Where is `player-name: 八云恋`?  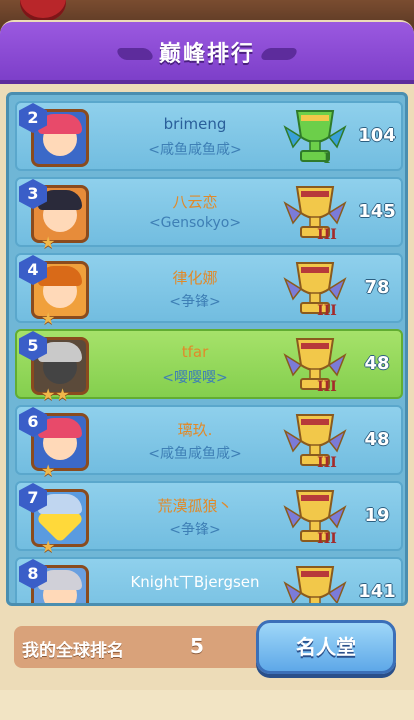
player-name: 八云恋 is located at coordinates (195, 202).